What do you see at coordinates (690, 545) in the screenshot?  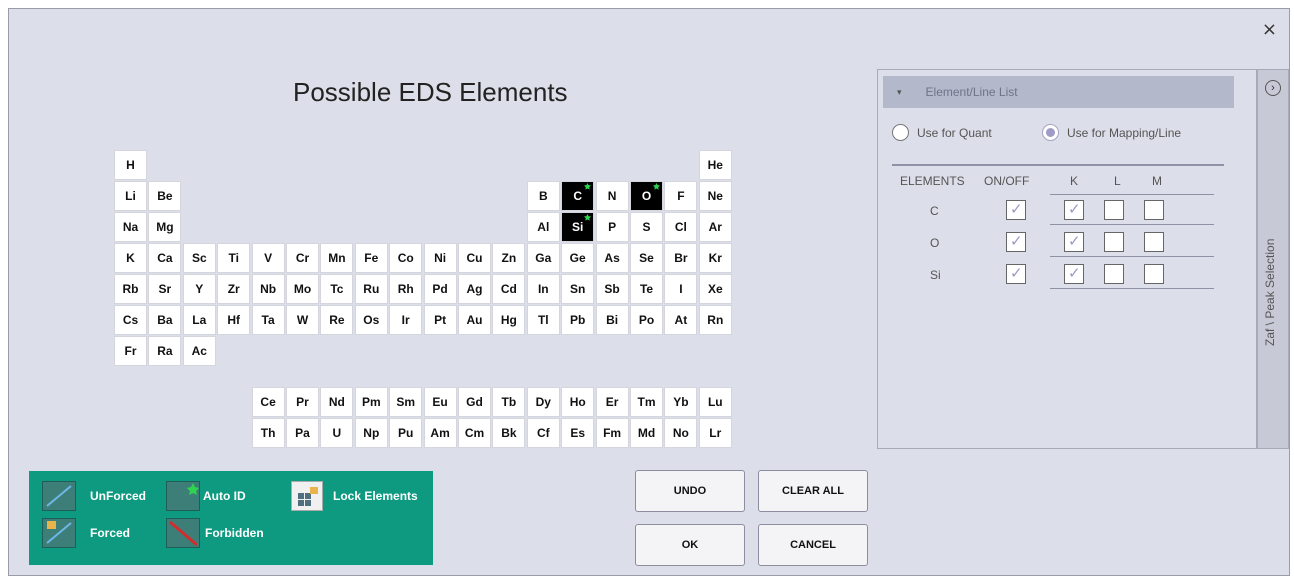 I see `ok-button: OK` at bounding box center [690, 545].